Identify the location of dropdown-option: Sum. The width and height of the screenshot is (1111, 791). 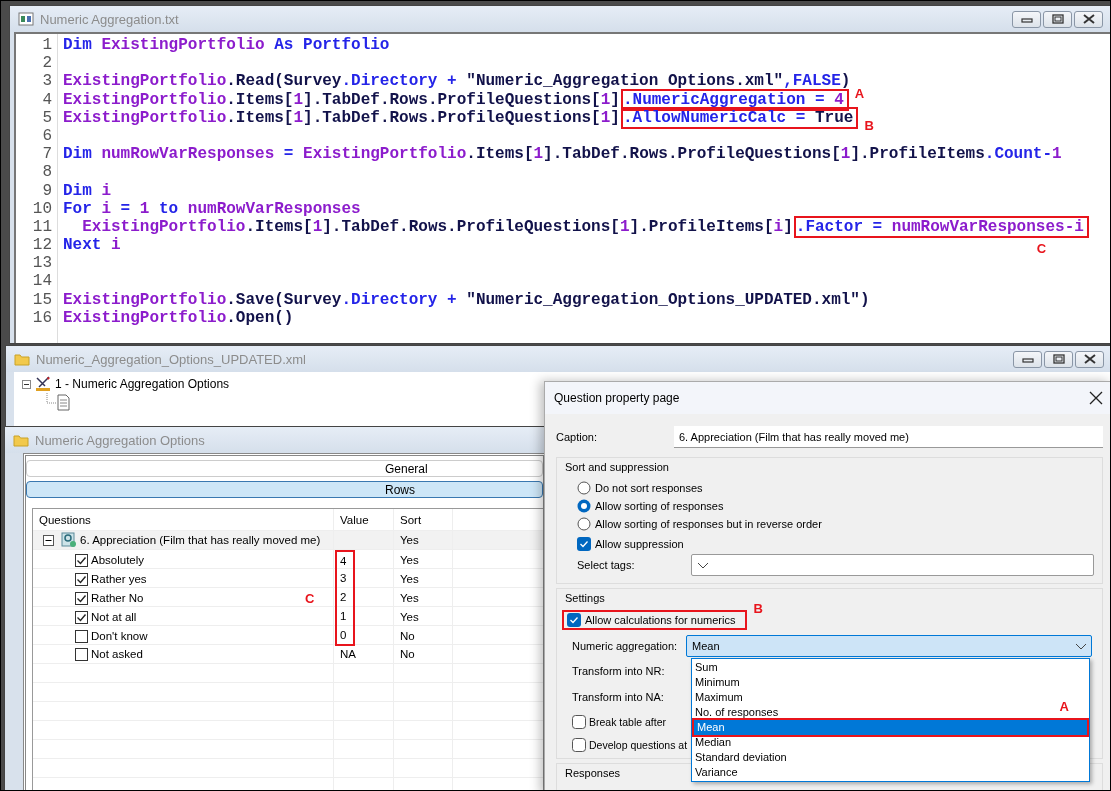
(706, 667).